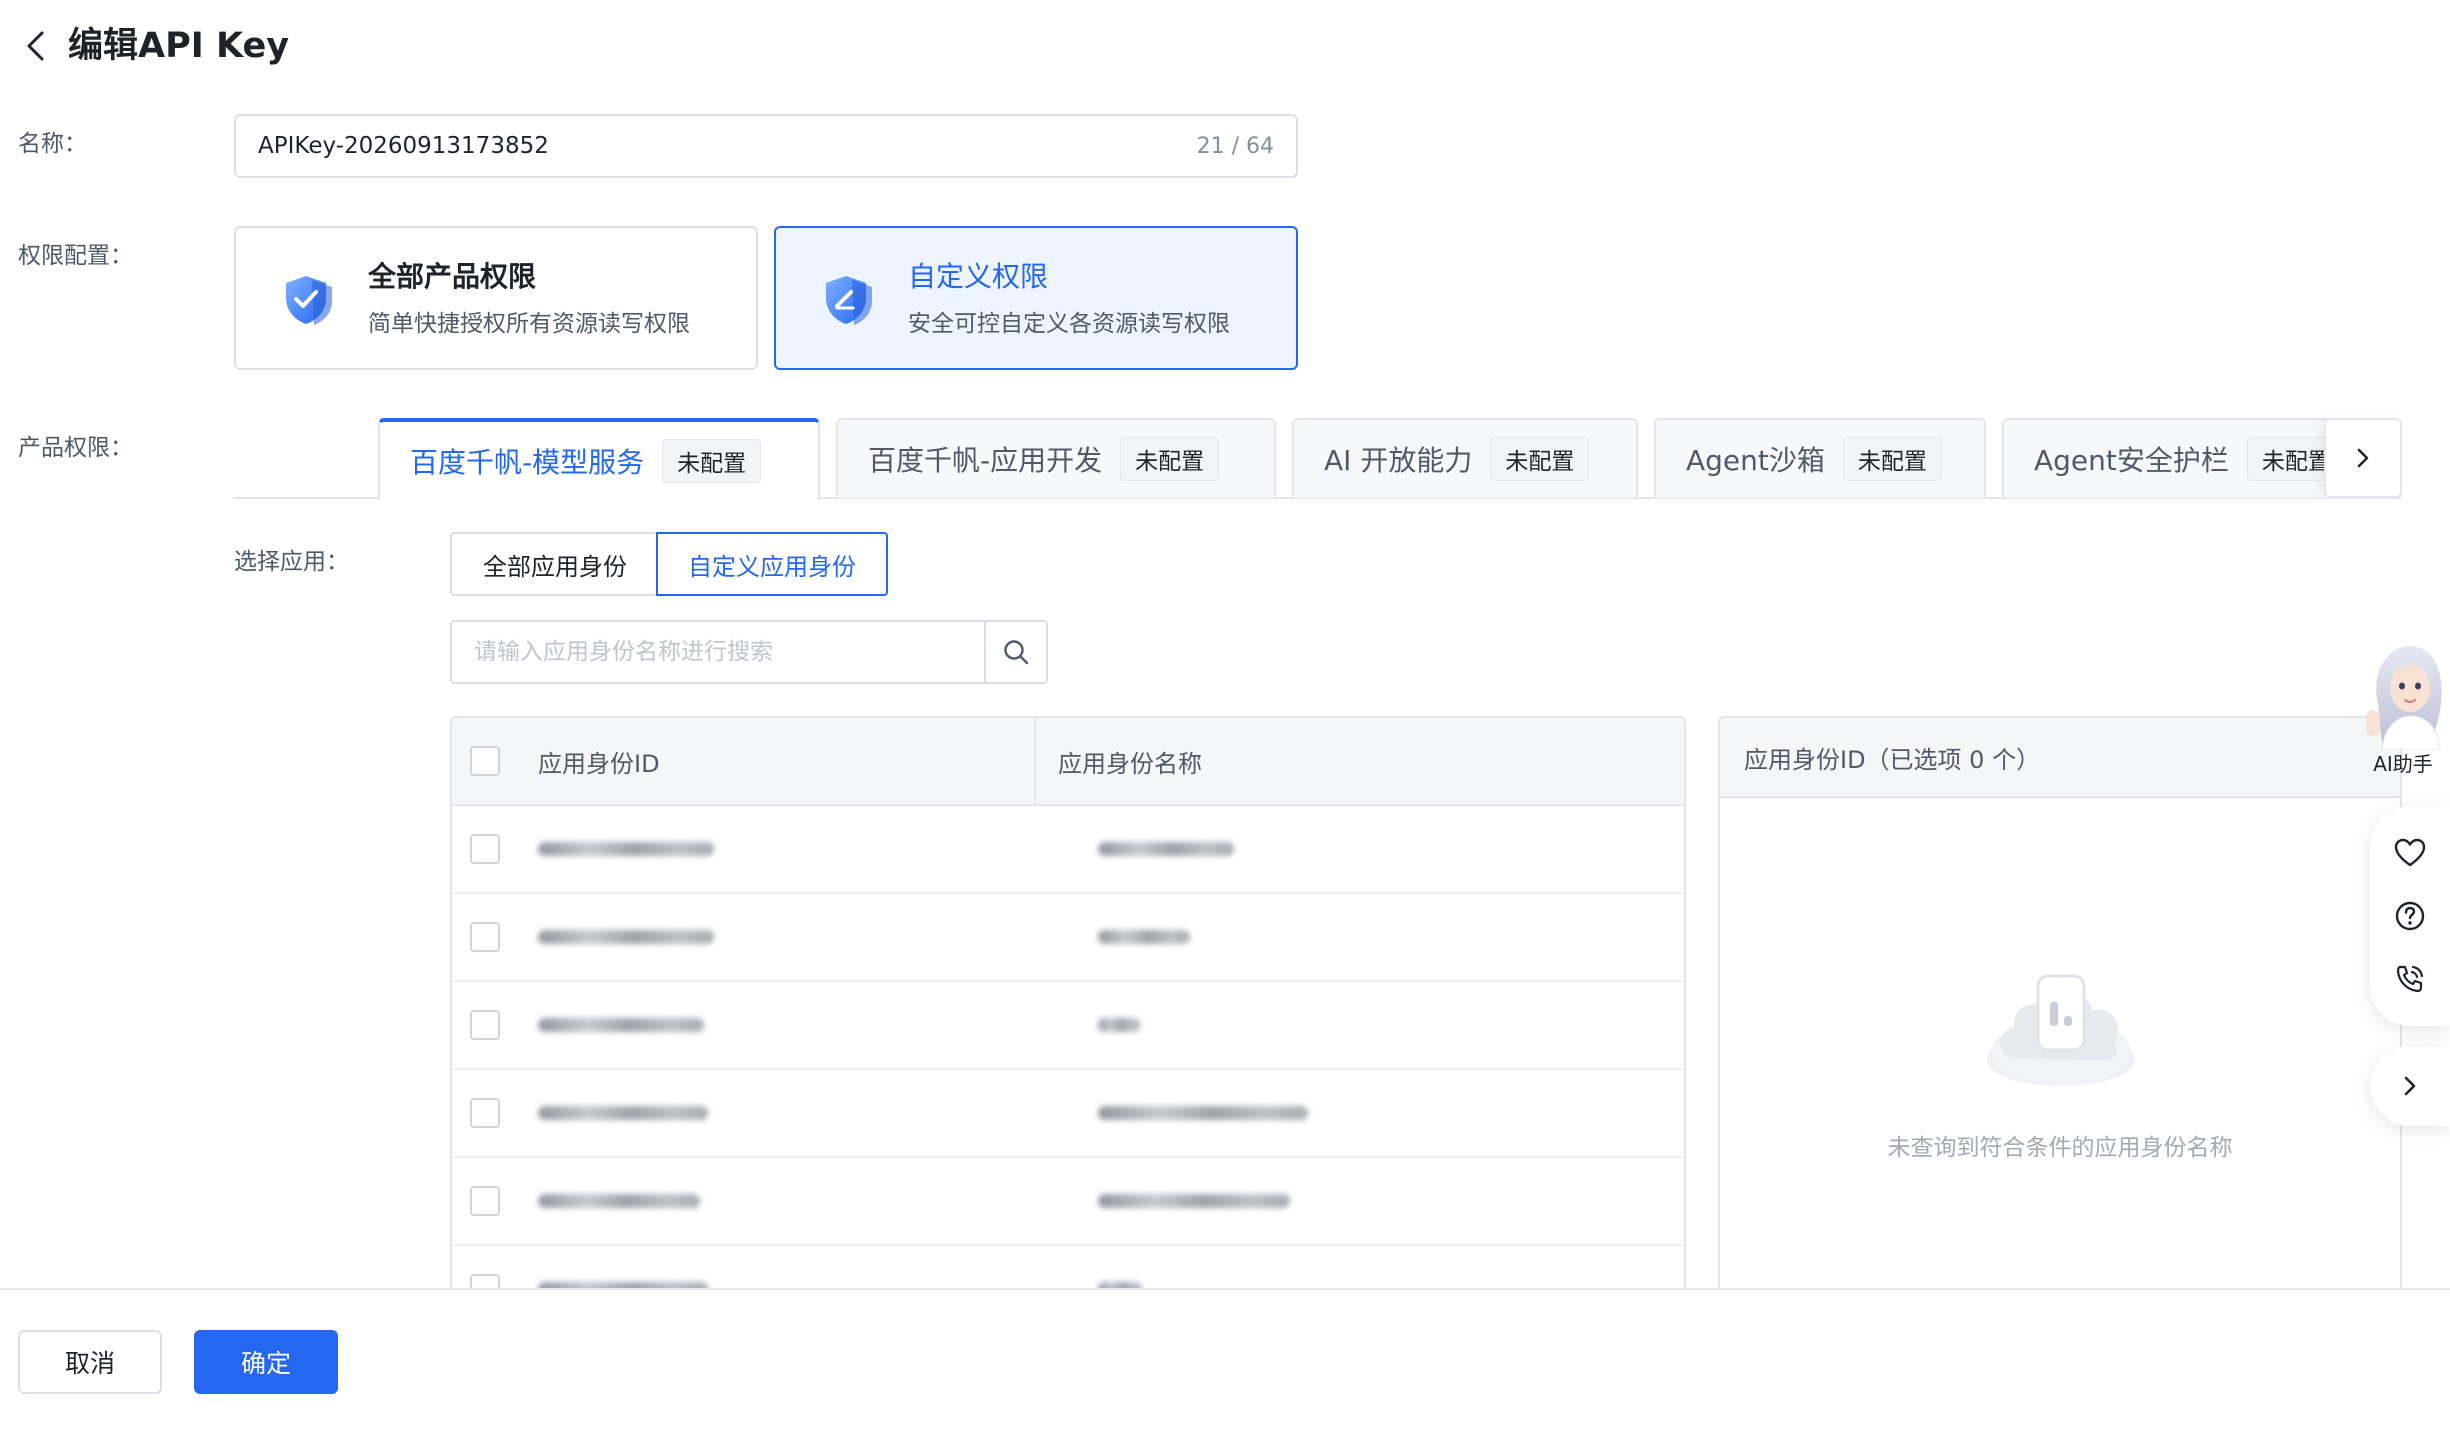 Image resolution: width=2450 pixels, height=1432 pixels. Describe the element at coordinates (978, 276) in the screenshot. I see `perm-card-title: 自定义权限` at that location.